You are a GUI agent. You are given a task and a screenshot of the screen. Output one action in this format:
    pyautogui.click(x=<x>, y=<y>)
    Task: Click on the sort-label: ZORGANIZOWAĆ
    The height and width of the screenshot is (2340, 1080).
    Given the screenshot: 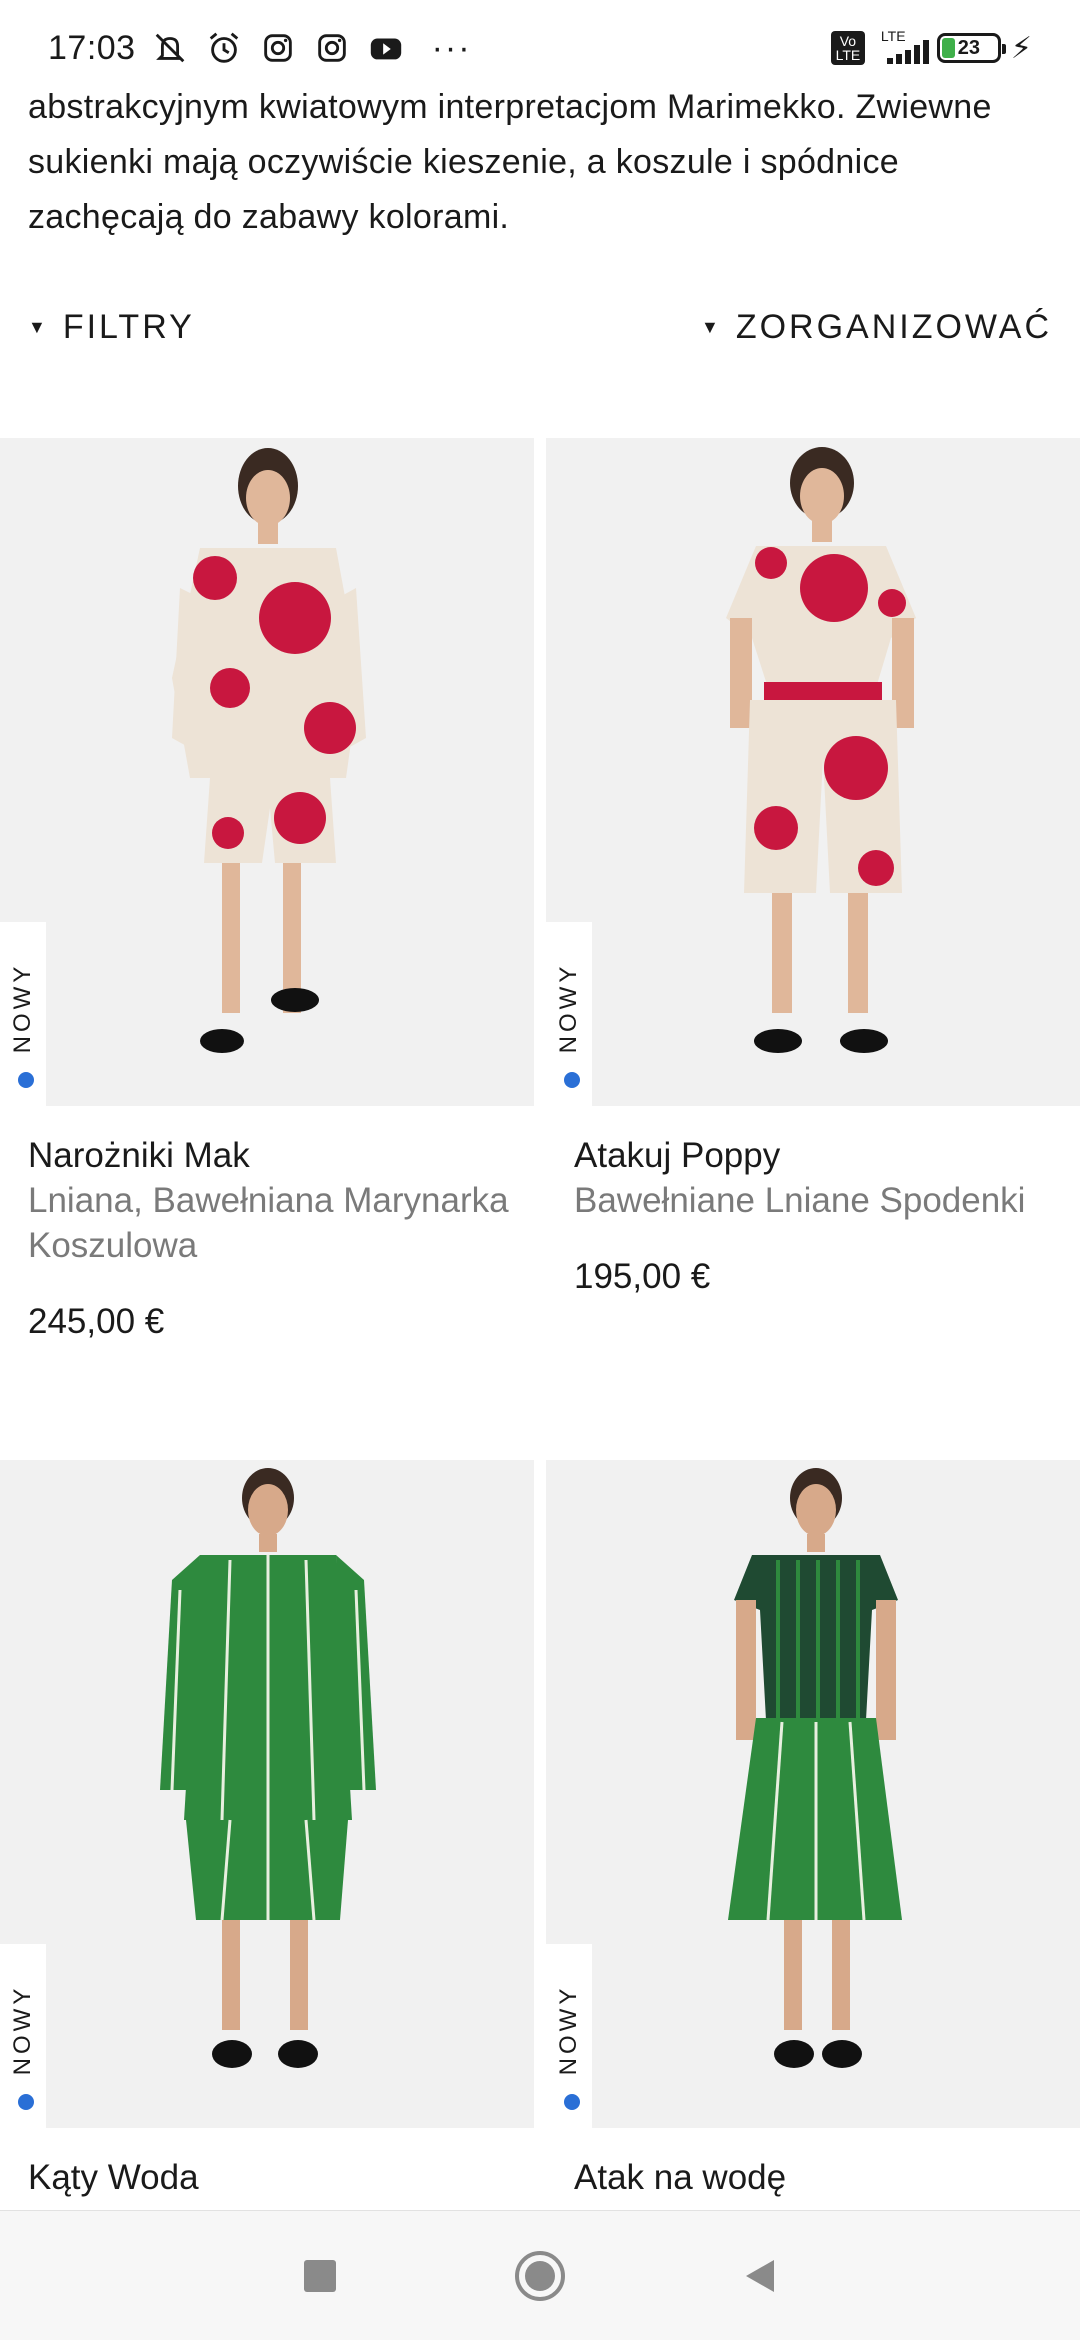 What is the action you would take?
    pyautogui.click(x=893, y=326)
    